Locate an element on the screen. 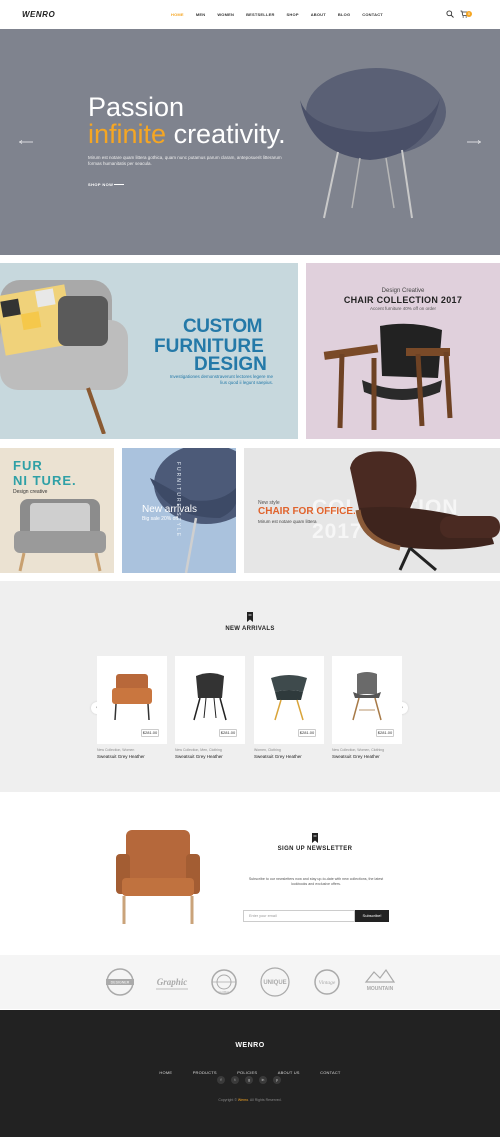 This screenshot has height=1137, width=500. grey-armchair-image is located at coordinates (60, 535).